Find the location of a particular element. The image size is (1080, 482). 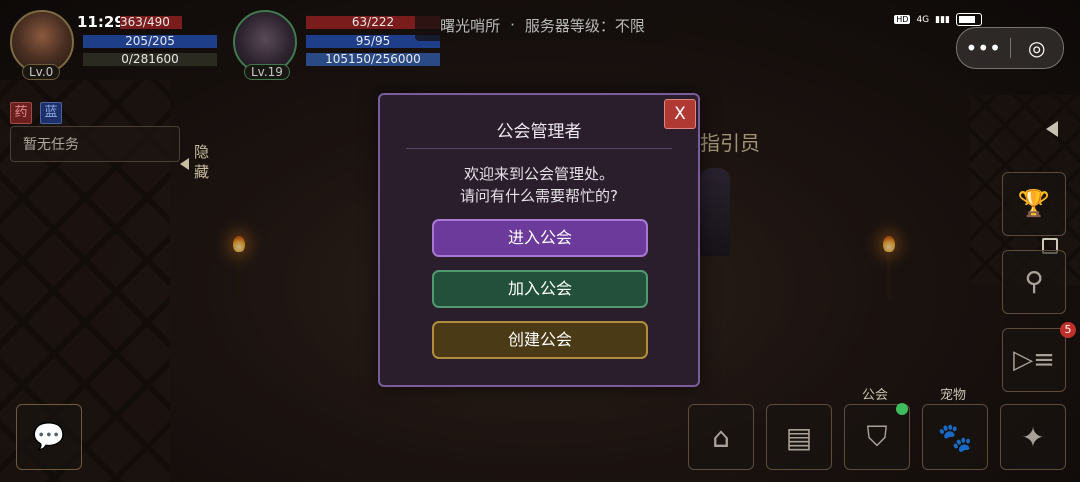

play-list-icon: ▷≡ is located at coordinates (1034, 360).